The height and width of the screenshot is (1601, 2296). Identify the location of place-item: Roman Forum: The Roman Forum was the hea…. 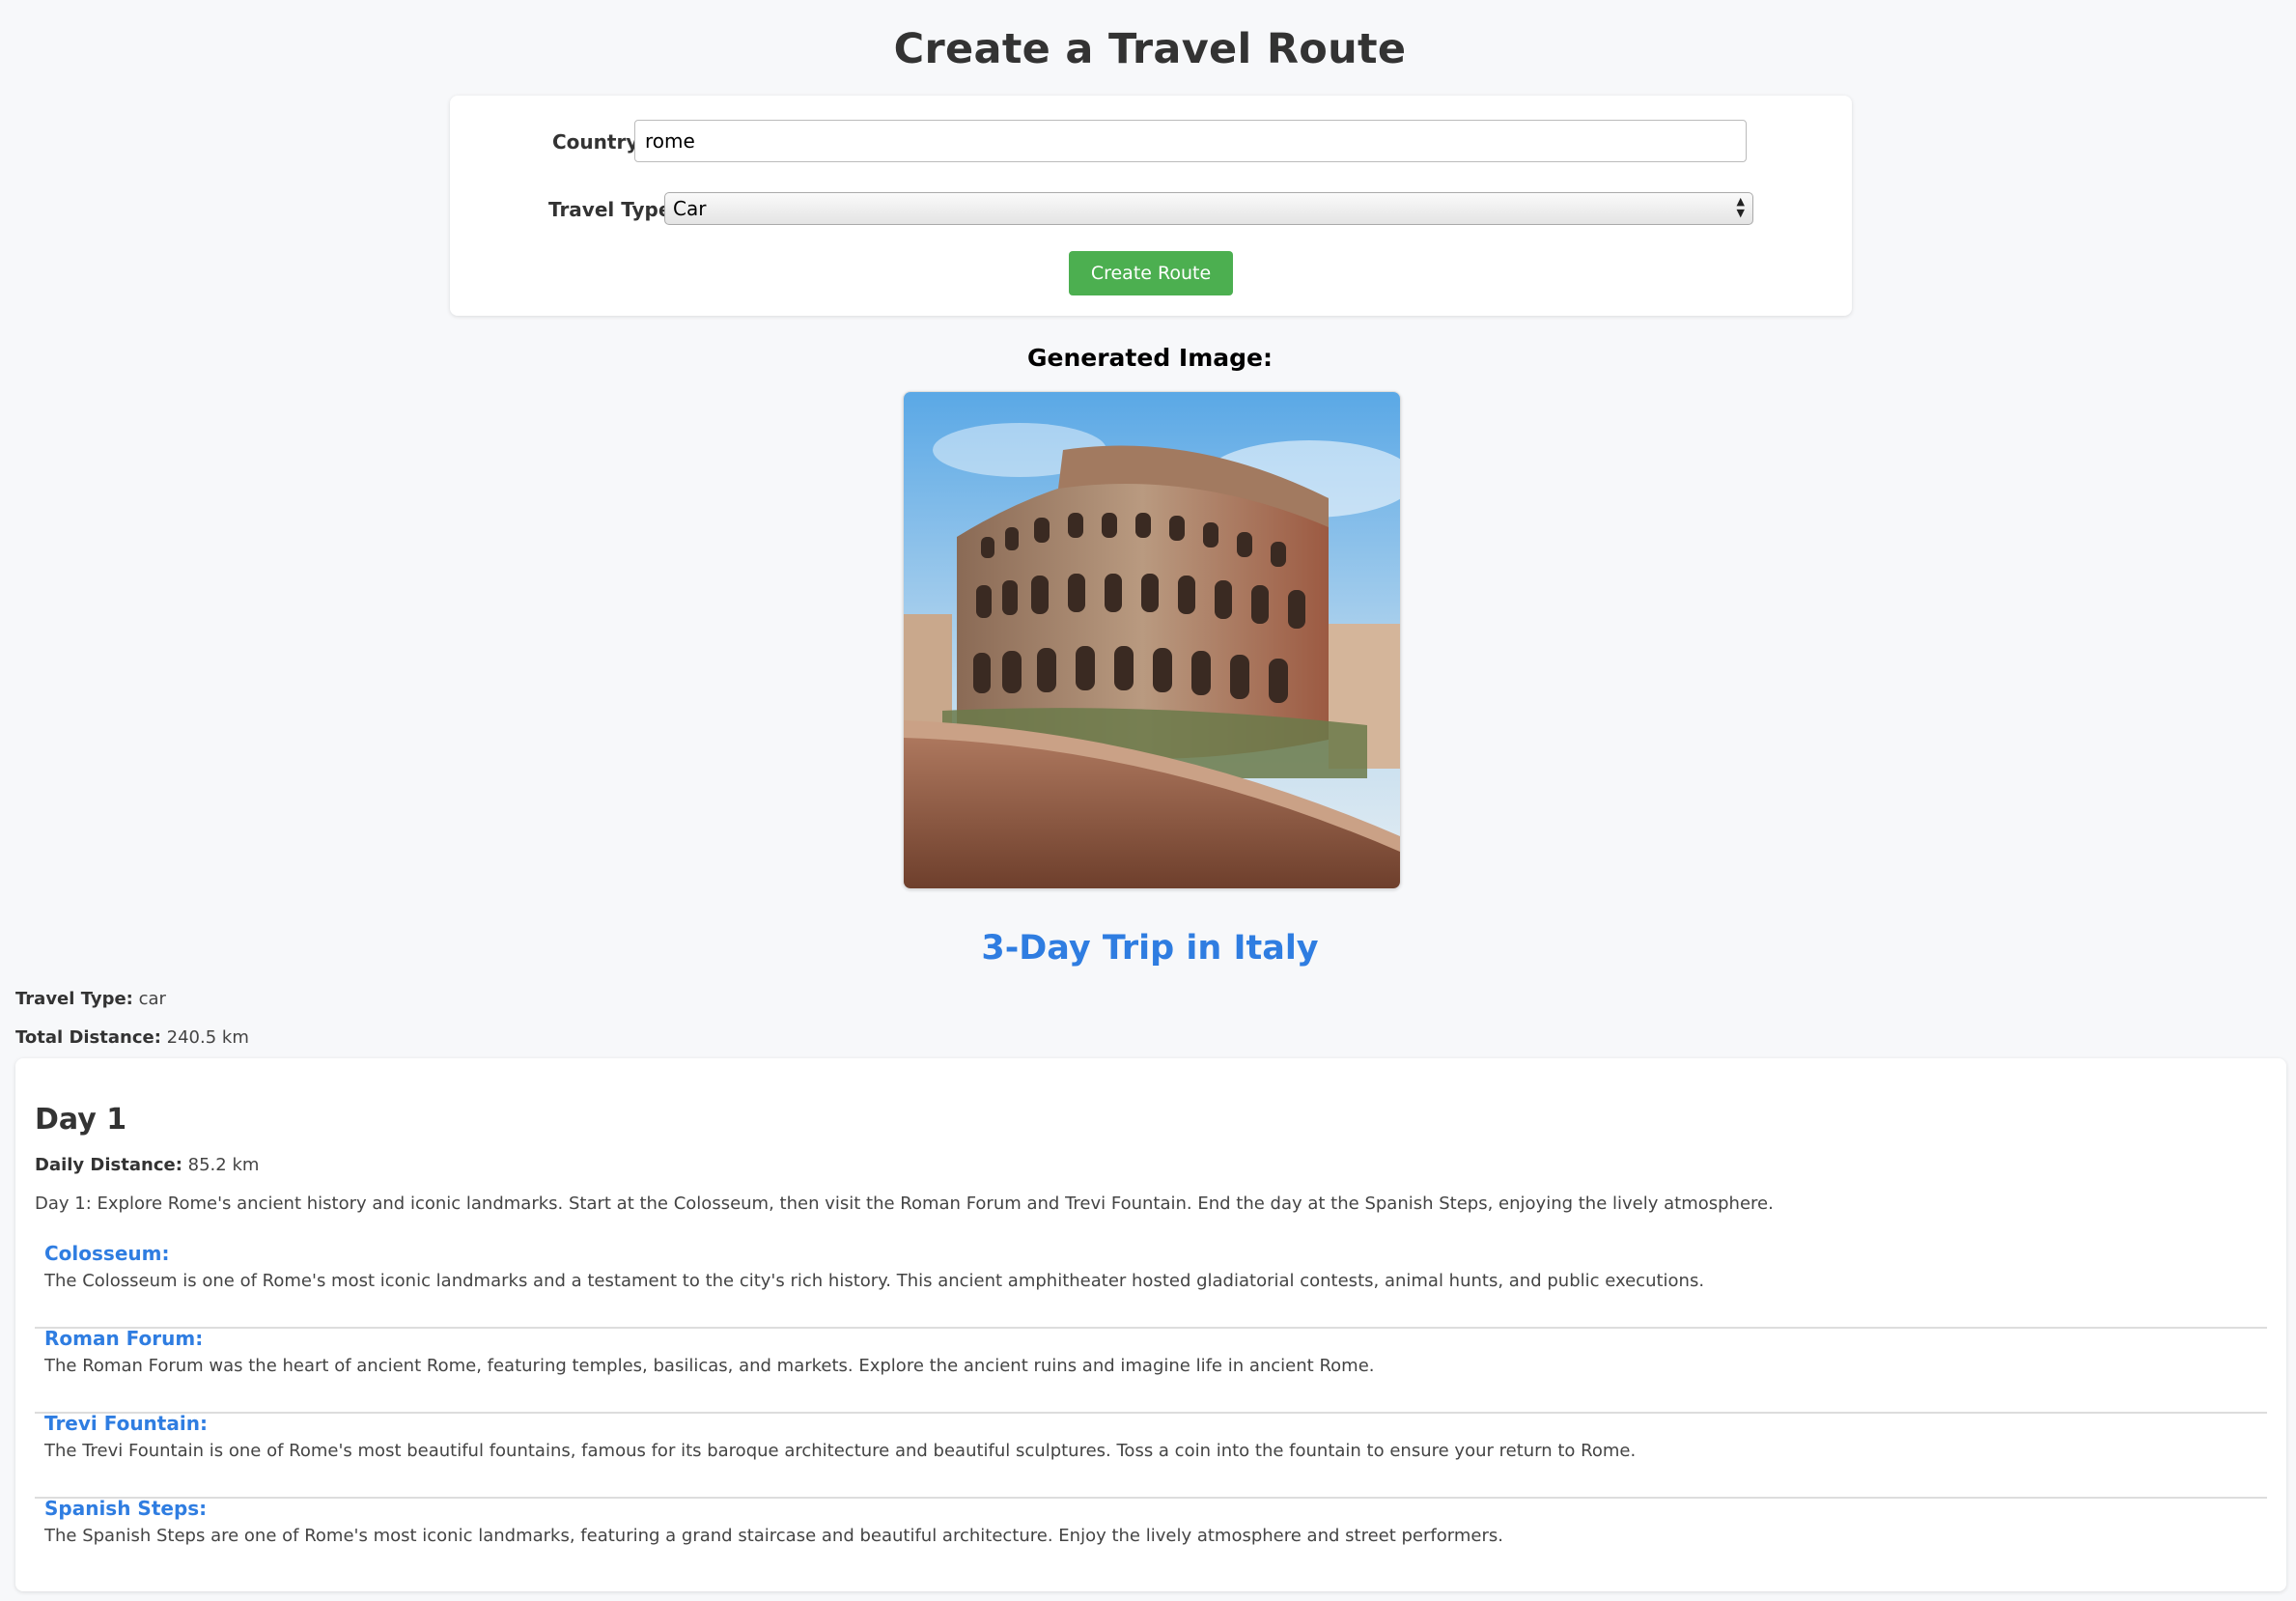
(1151, 1371).